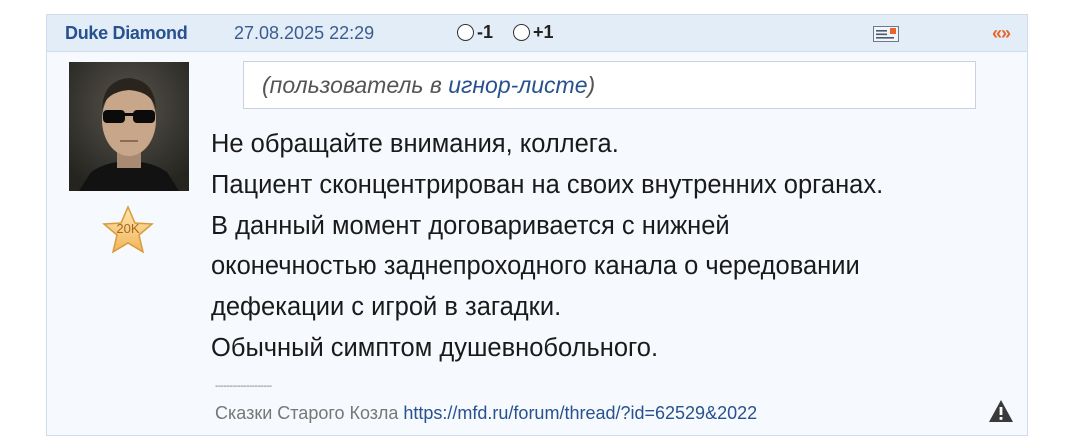  What do you see at coordinates (304, 33) in the screenshot?
I see `post-datetime: 27.08.2025 22:29` at bounding box center [304, 33].